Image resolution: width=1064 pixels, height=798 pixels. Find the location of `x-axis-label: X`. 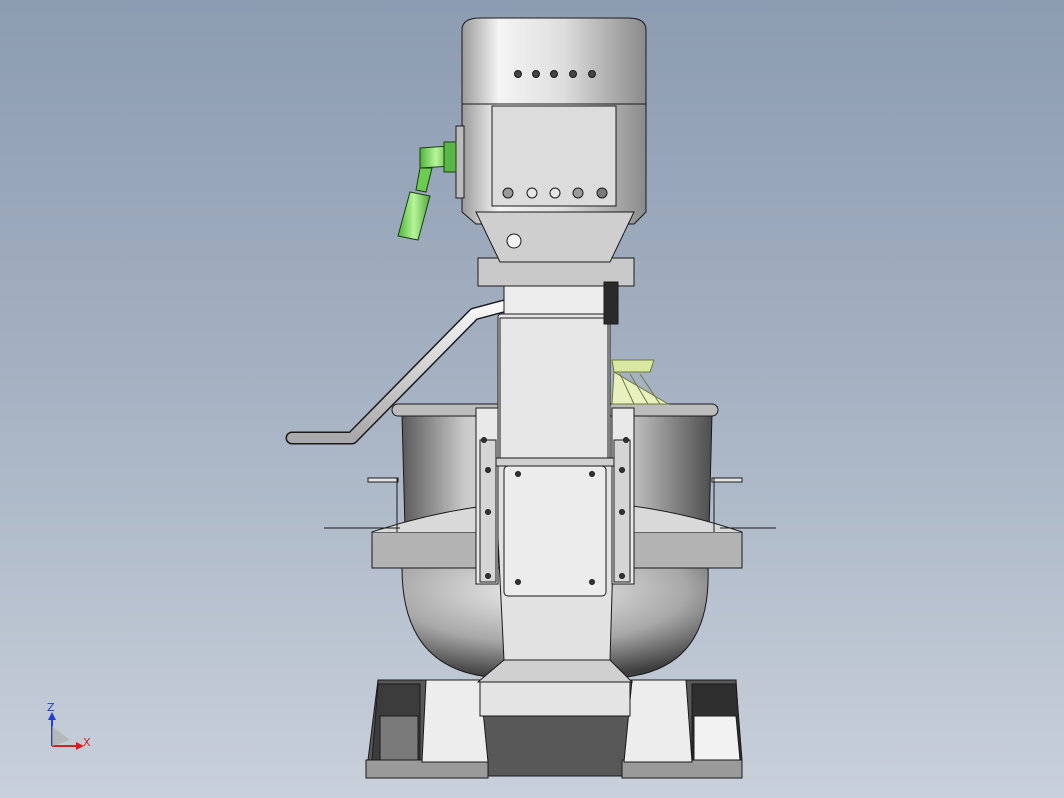

x-axis-label: X is located at coordinates (87, 742).